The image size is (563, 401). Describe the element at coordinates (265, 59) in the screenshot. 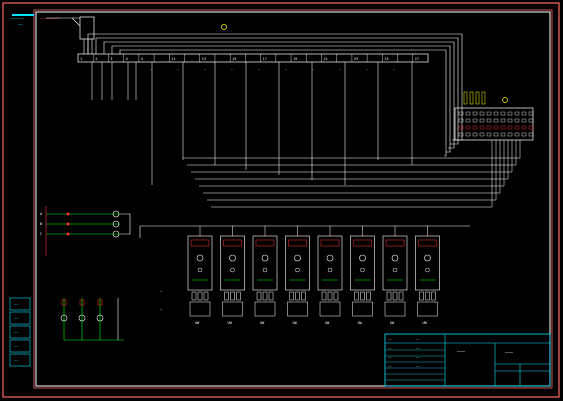

I see `strip-label: 17` at that location.